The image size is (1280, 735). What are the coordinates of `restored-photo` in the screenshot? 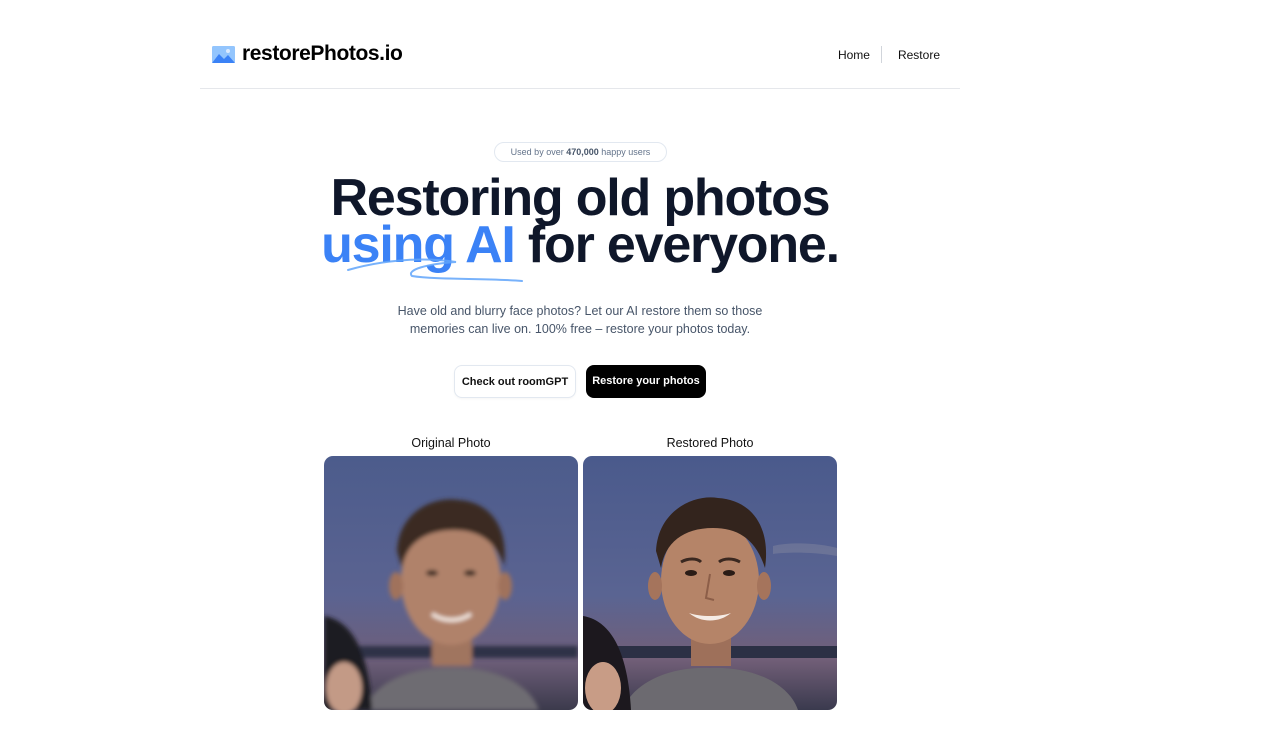 It's located at (710, 583).